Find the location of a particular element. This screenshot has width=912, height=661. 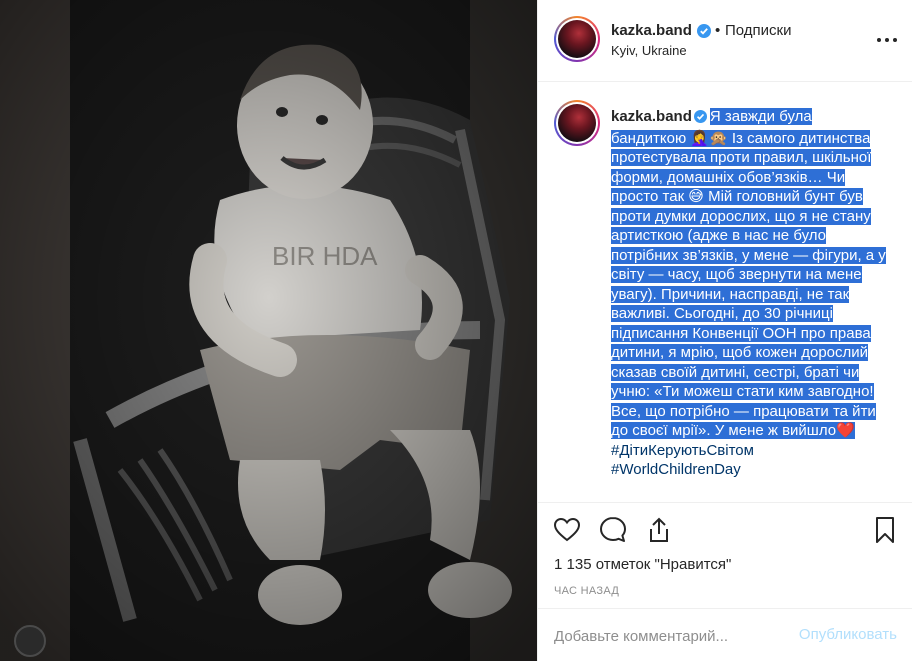

post-location: Kyiv, Ukraine is located at coordinates (649, 50).